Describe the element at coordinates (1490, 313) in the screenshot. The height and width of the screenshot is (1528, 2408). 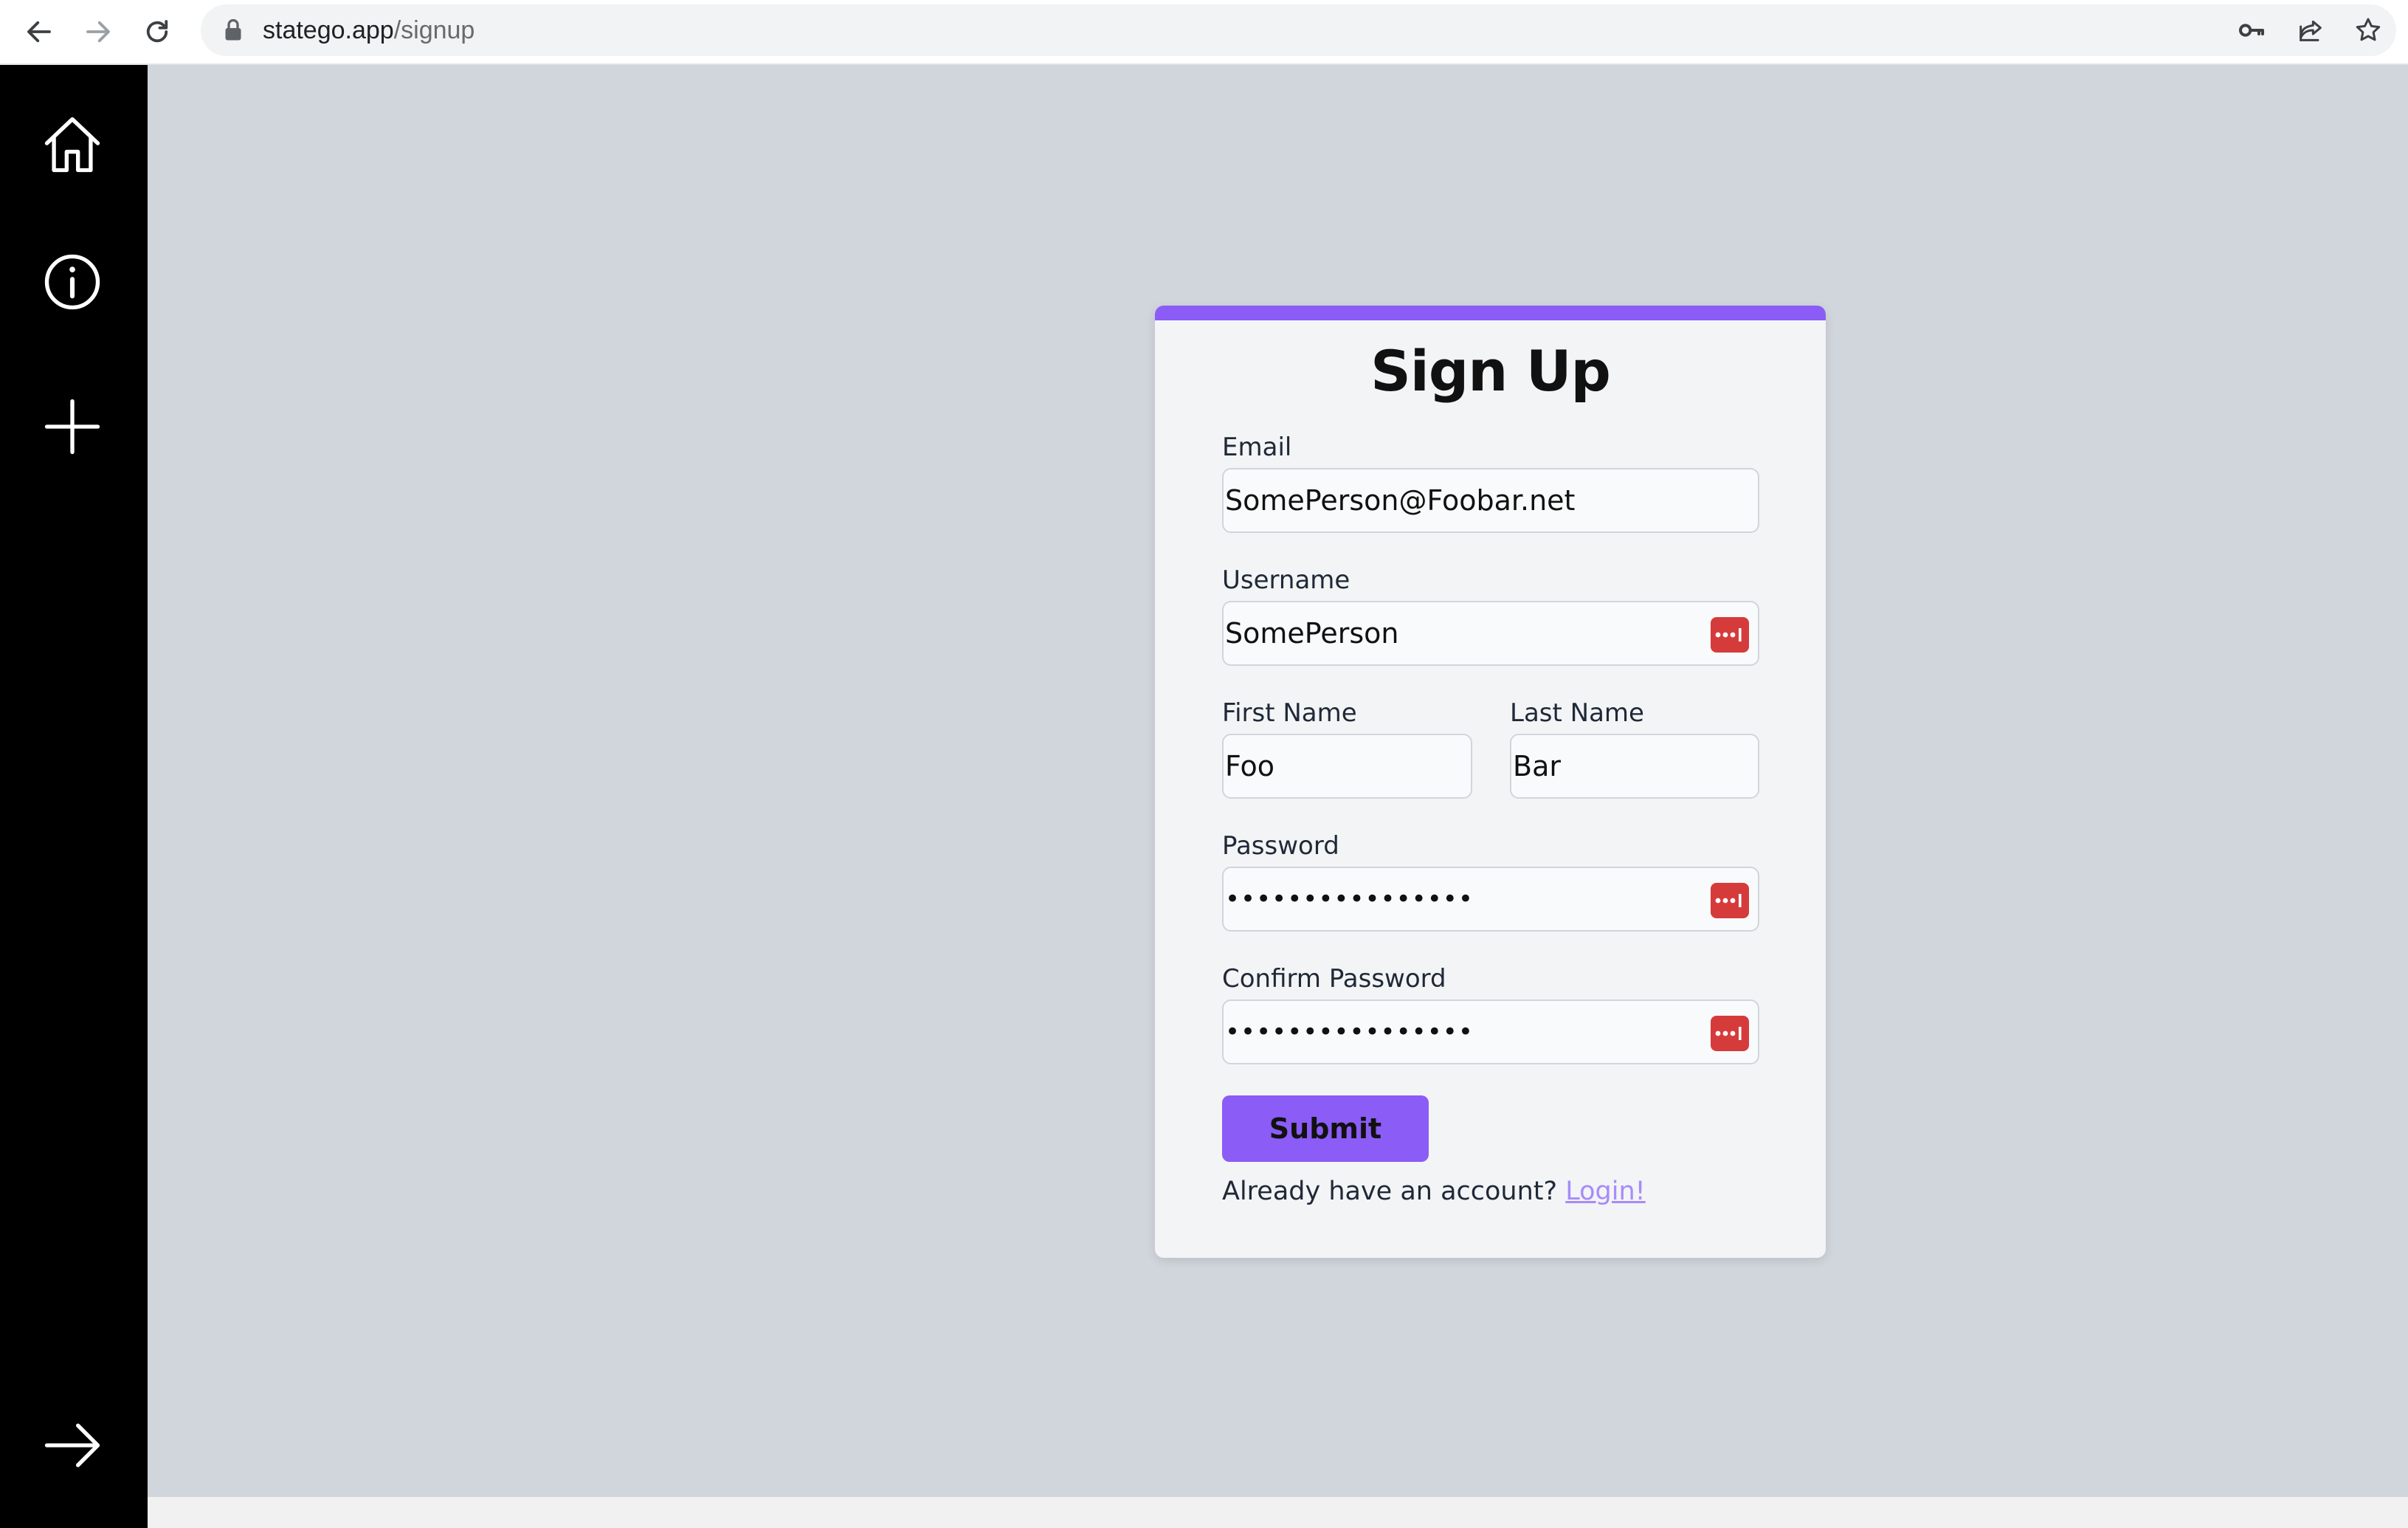
I see `card-accent-bar` at that location.